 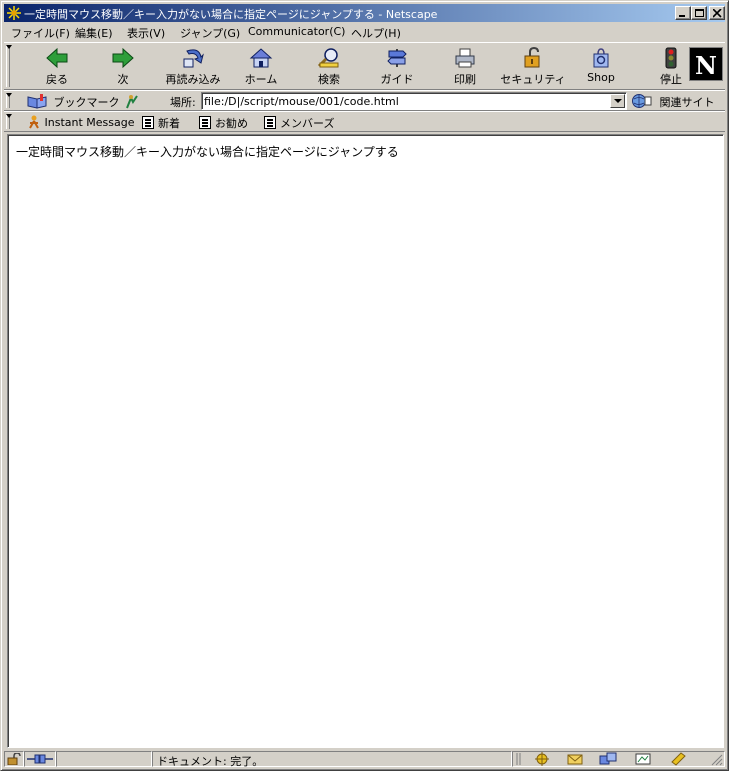 I want to click on guide-label: ガイド, so click(x=397, y=79).